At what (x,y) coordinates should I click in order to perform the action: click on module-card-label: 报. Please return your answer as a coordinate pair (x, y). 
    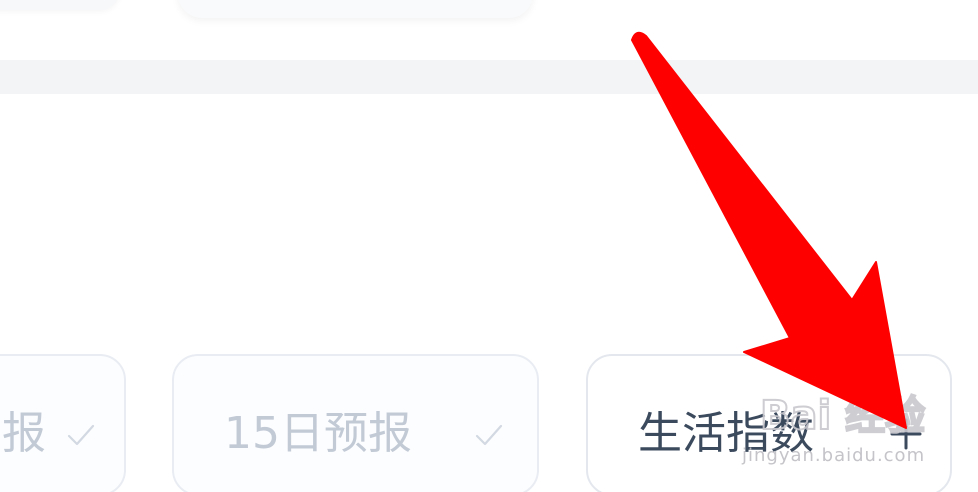
    Looking at the image, I should click on (24, 433).